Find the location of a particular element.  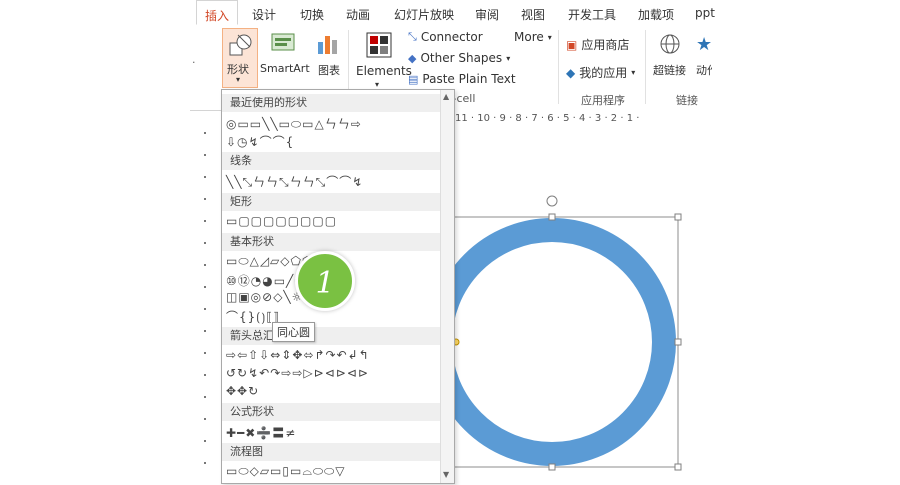

section-rectangles: 矩形 is located at coordinates (331, 202).